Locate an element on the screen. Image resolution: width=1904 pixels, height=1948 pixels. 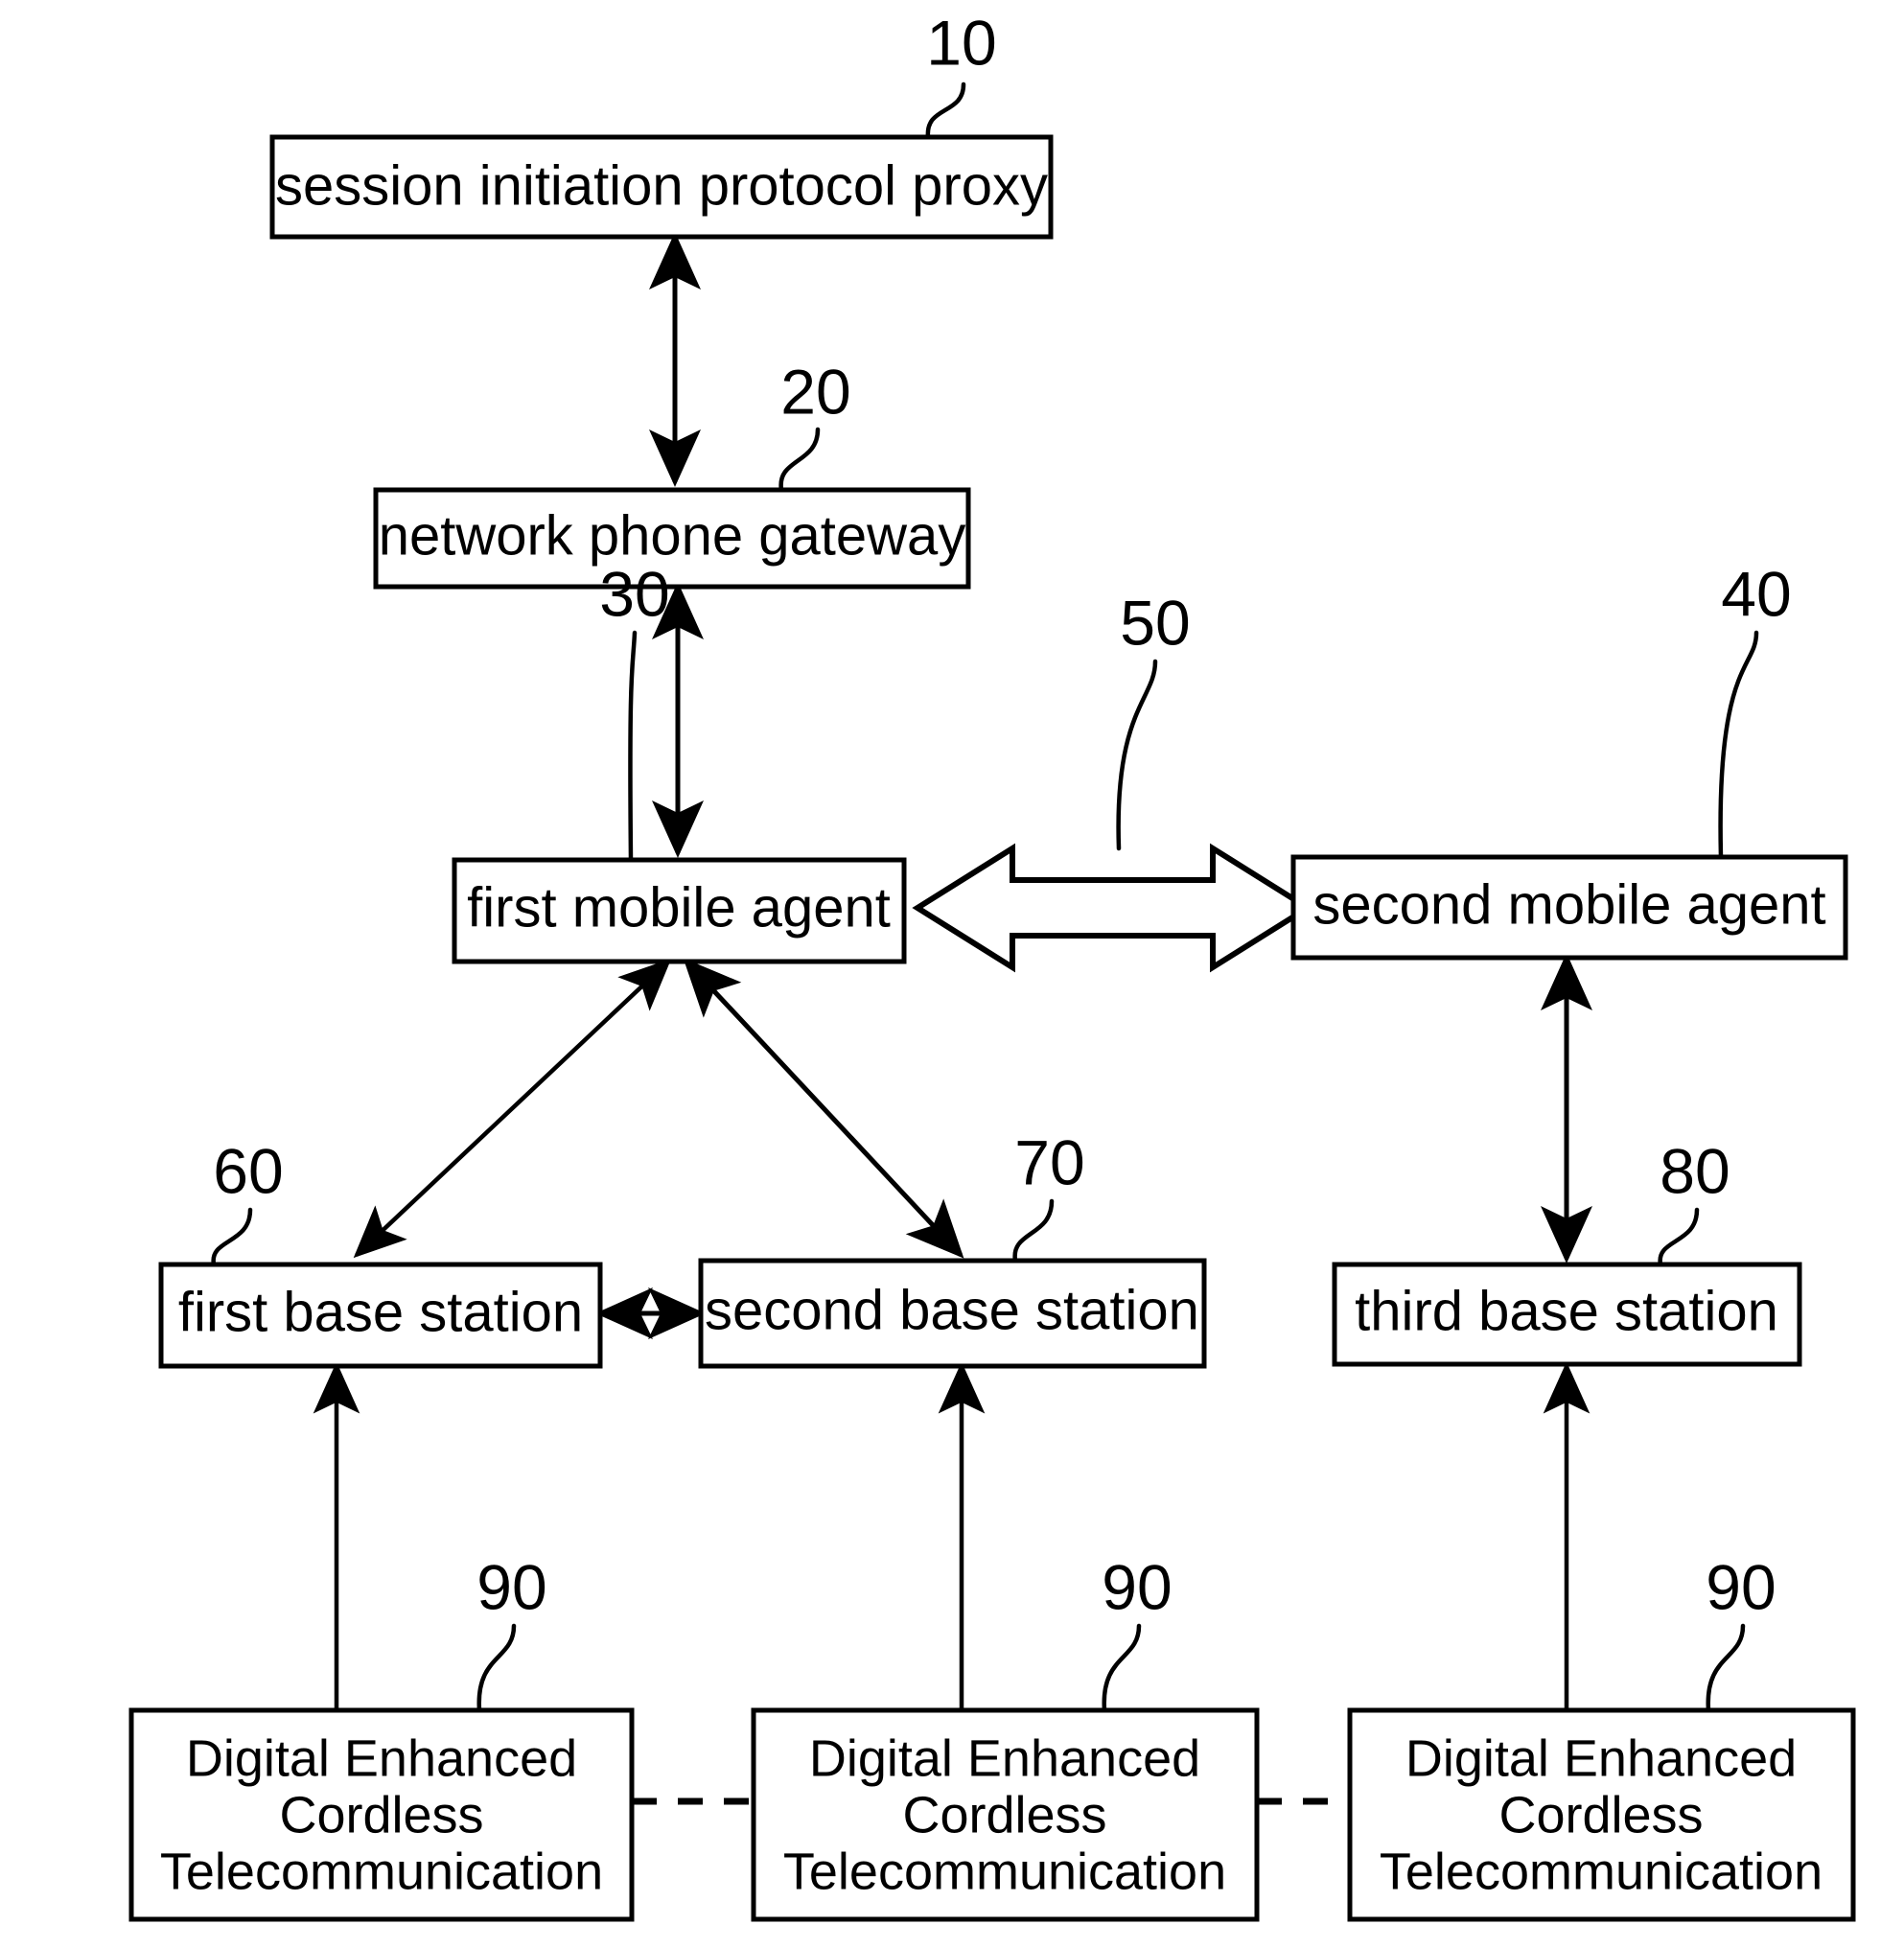
node-dect-two-line-3: Telecommunication is located at coordinates (1005, 1871).